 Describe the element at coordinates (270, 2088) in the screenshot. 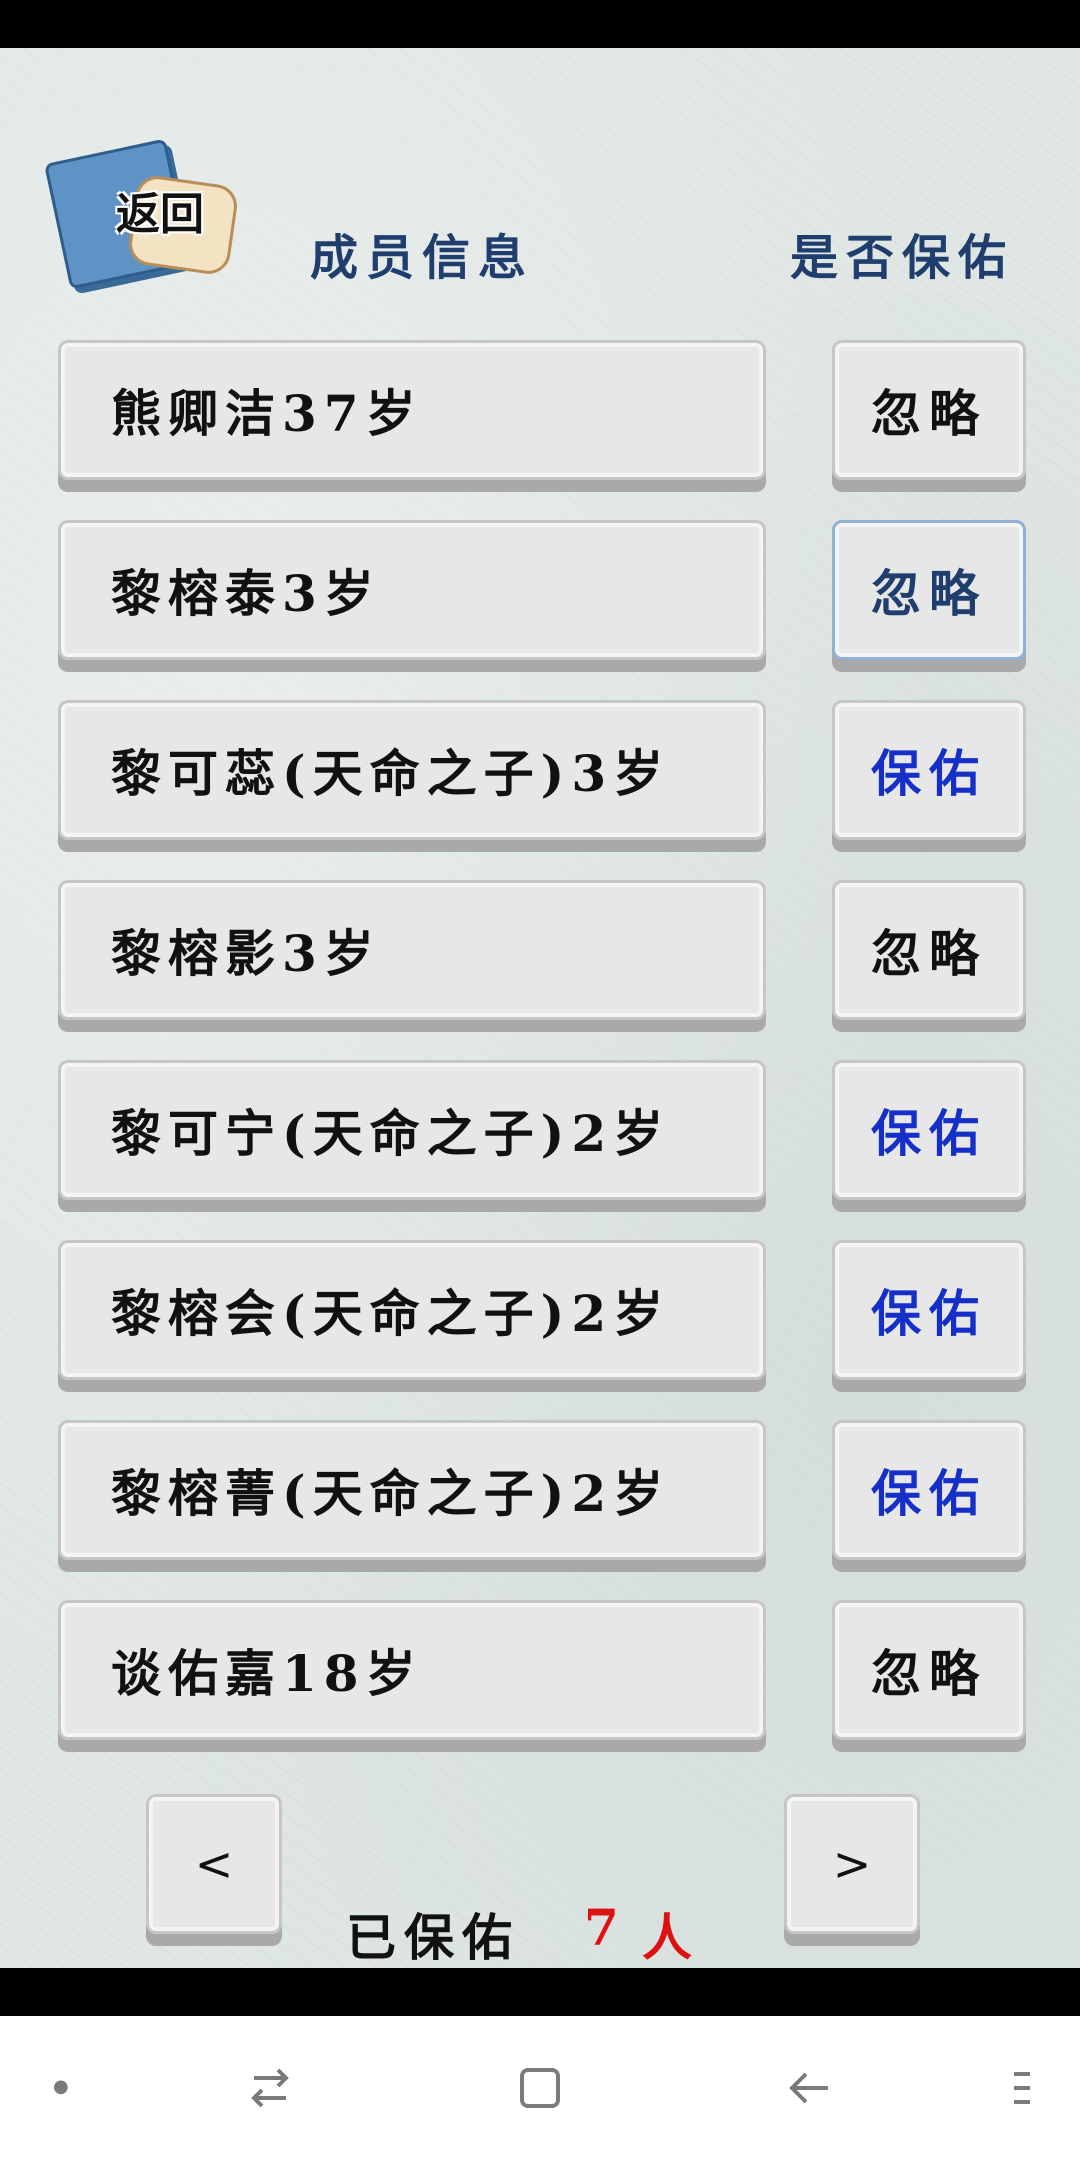

I see `recent-apps-icon` at that location.